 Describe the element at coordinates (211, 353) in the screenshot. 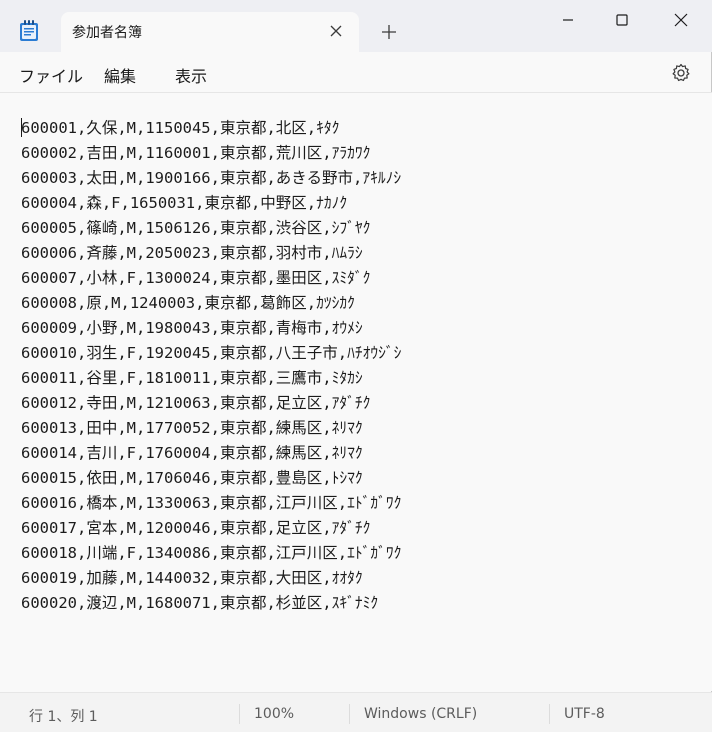

I see `text-line: 600010,羽生,F,1920045,東京都,八王子市,ﾊﾁｵｳｼﾞｼ` at that location.